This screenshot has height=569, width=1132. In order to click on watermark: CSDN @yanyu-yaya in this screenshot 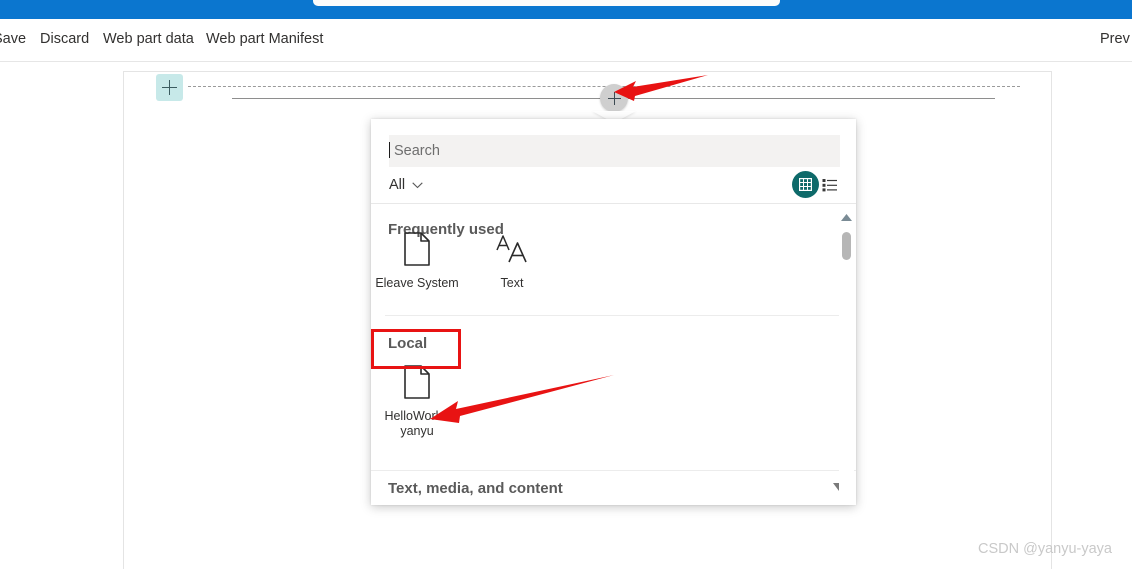, I will do `click(1045, 549)`.